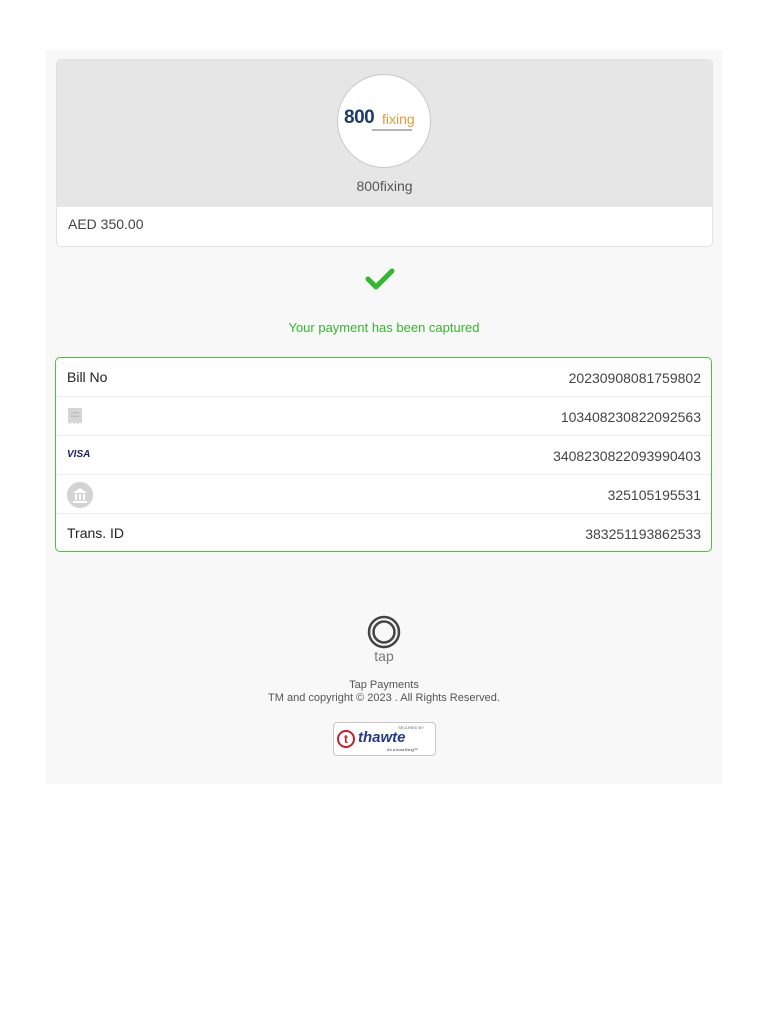  I want to click on bill-no-row: Bill No 20230908081759802, so click(383, 377).